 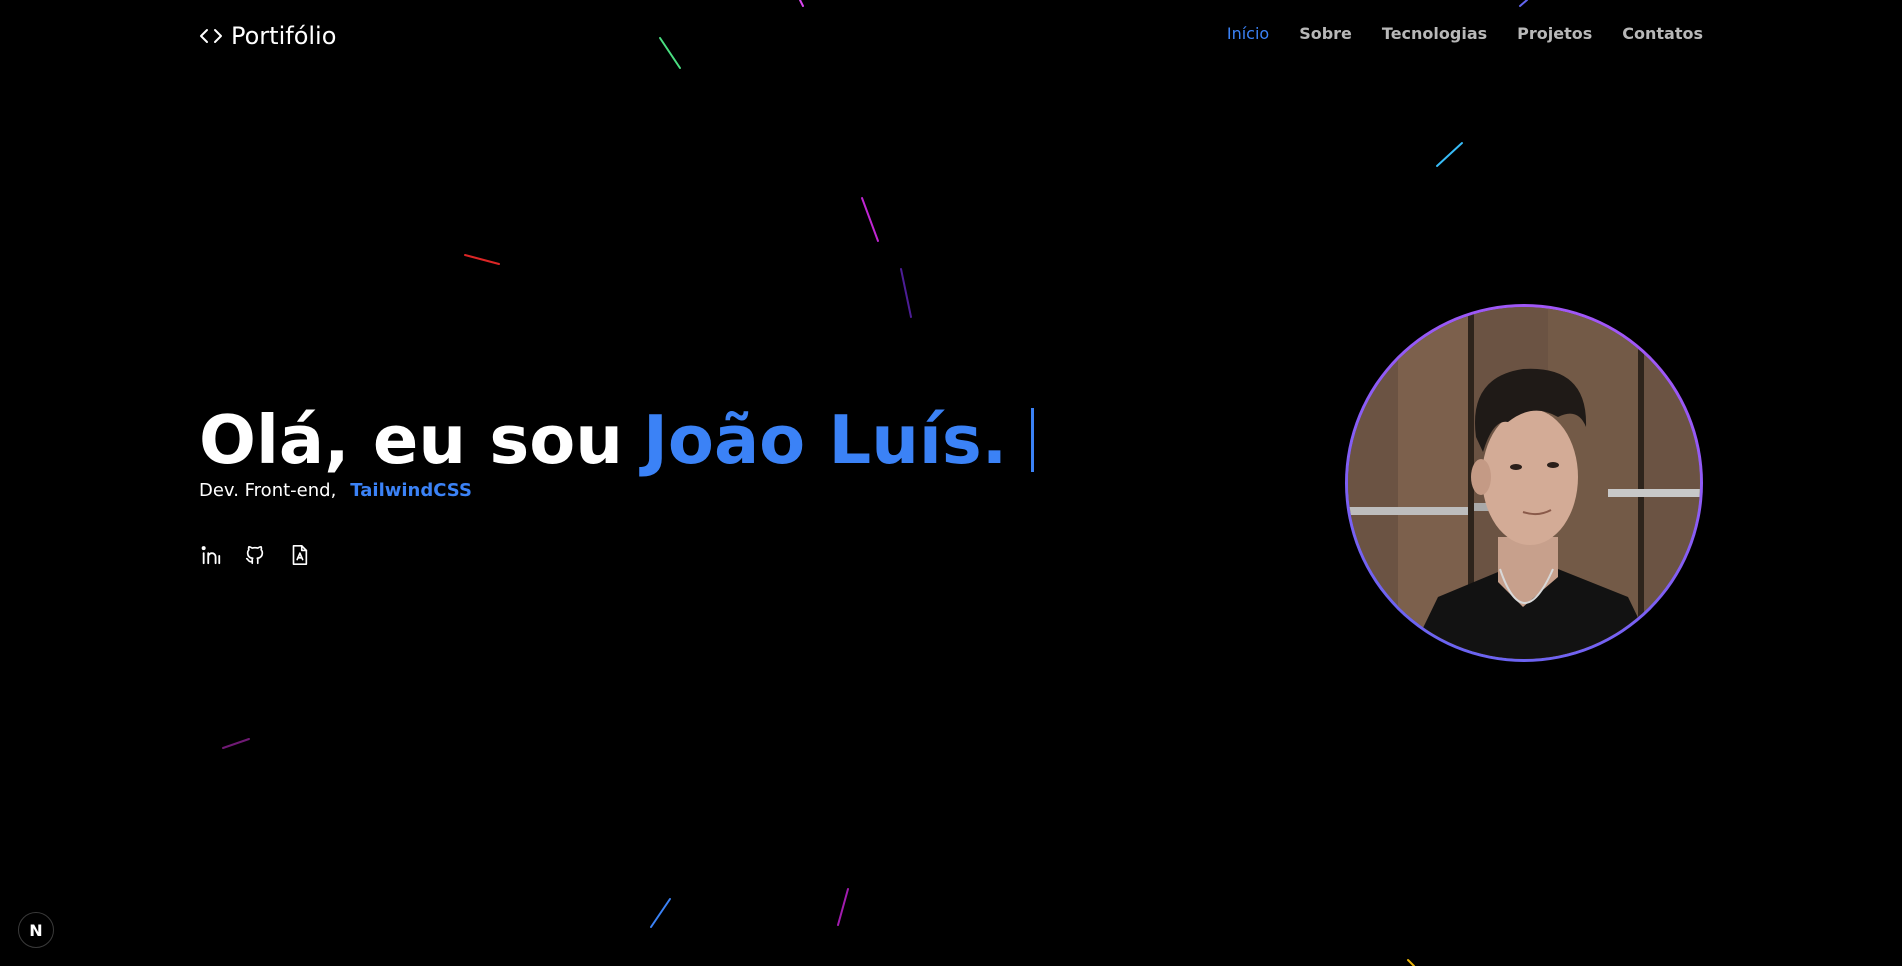 I want to click on linkedin-icon, so click(x=211, y=557).